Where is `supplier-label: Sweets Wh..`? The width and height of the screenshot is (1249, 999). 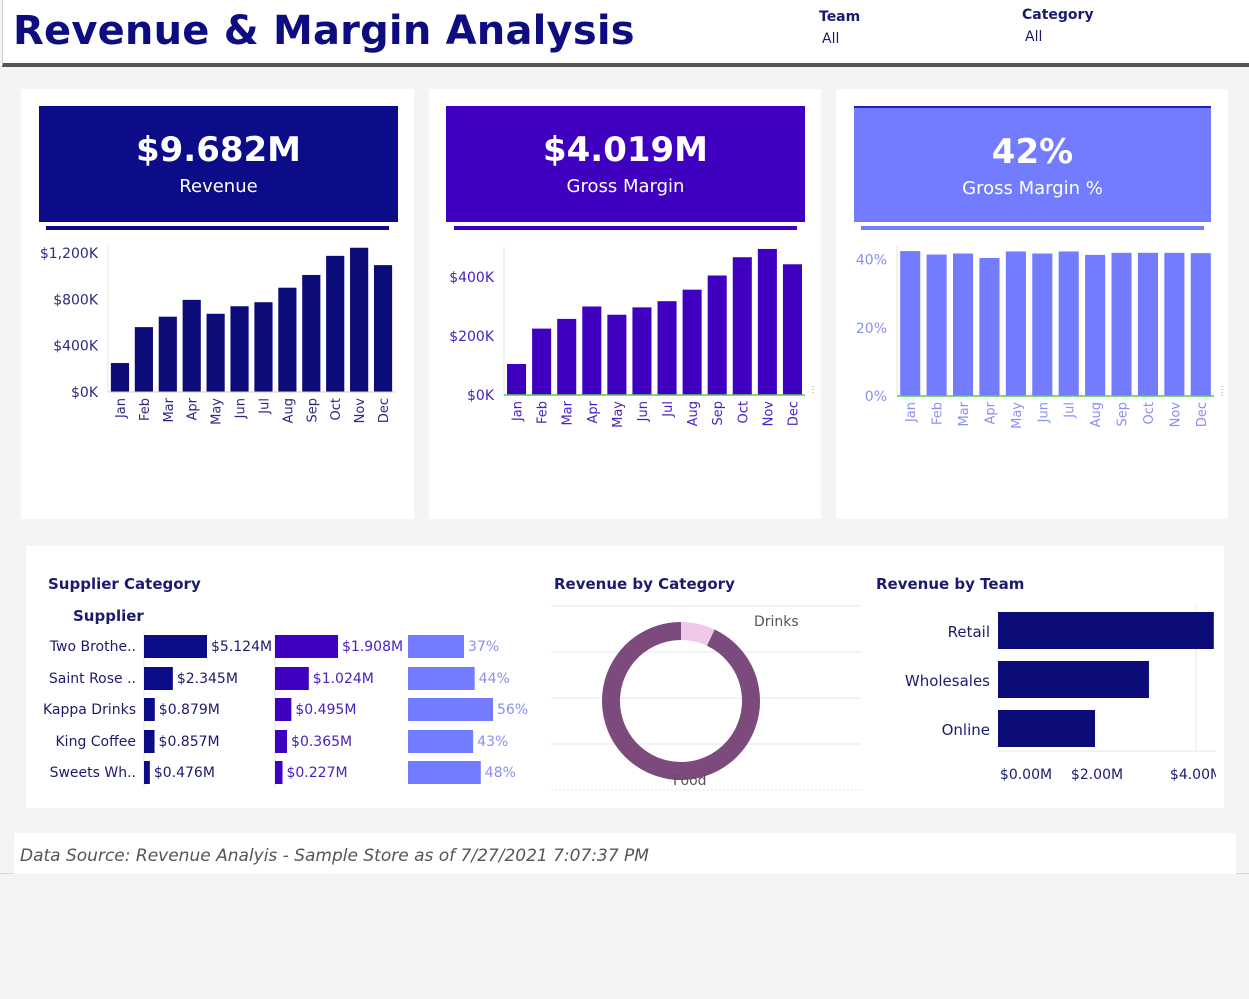 supplier-label: Sweets Wh.. is located at coordinates (93, 773).